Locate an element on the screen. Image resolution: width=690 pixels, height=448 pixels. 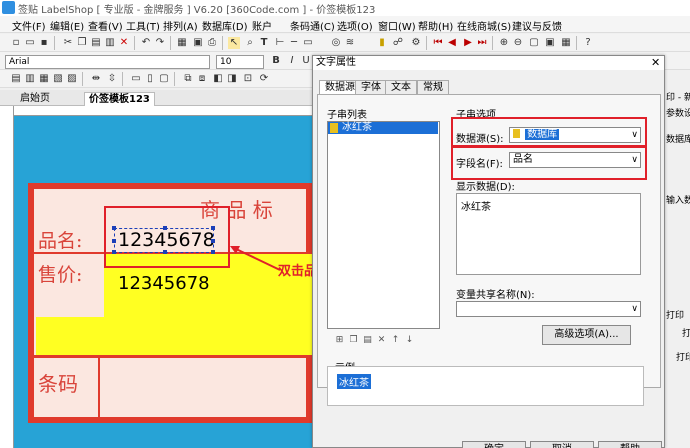
distribute-h-icon: ⇹ is located at coordinates (96, 79).